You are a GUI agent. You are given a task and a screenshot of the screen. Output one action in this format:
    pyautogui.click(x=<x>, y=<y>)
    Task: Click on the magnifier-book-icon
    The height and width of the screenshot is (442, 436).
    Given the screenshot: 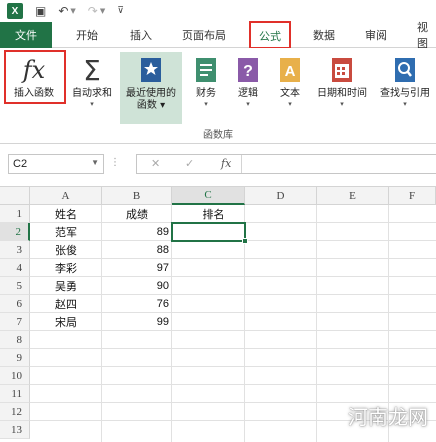 What is the action you would take?
    pyautogui.click(x=405, y=70)
    